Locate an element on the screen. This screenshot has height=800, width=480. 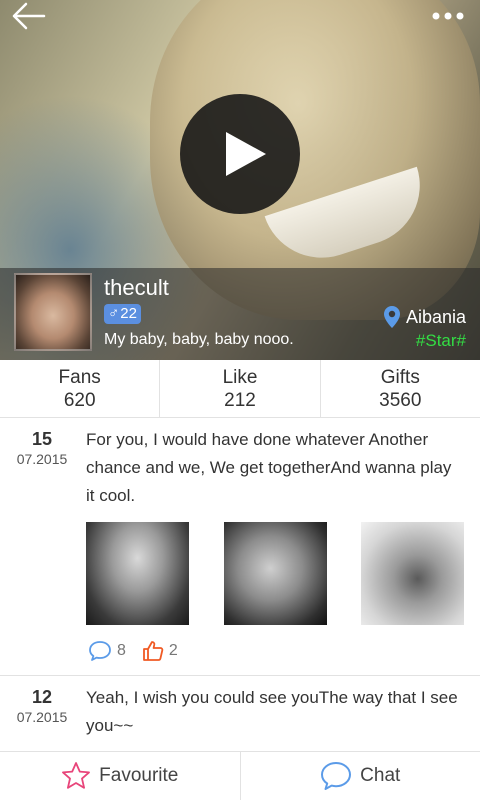
like-count: 2 is located at coordinates (173, 650).